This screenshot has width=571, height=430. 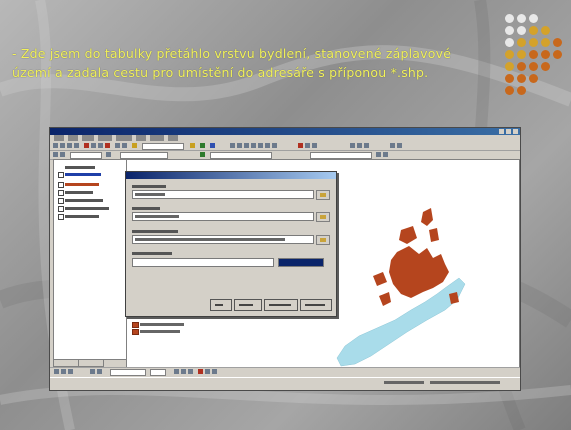 I want to click on undo-icon, so click(x=117, y=145).